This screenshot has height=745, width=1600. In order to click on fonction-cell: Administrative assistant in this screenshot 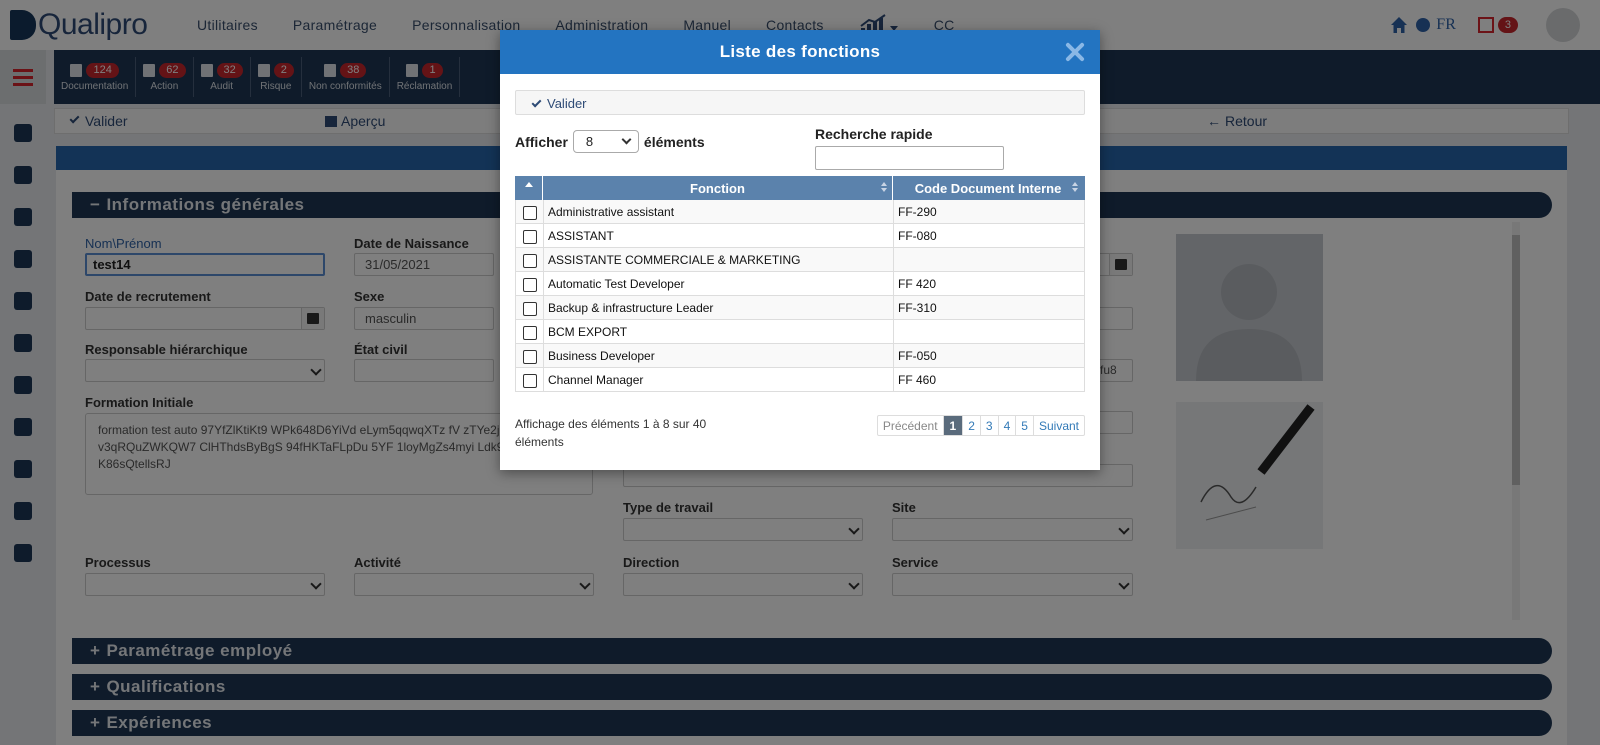, I will do `click(719, 211)`.